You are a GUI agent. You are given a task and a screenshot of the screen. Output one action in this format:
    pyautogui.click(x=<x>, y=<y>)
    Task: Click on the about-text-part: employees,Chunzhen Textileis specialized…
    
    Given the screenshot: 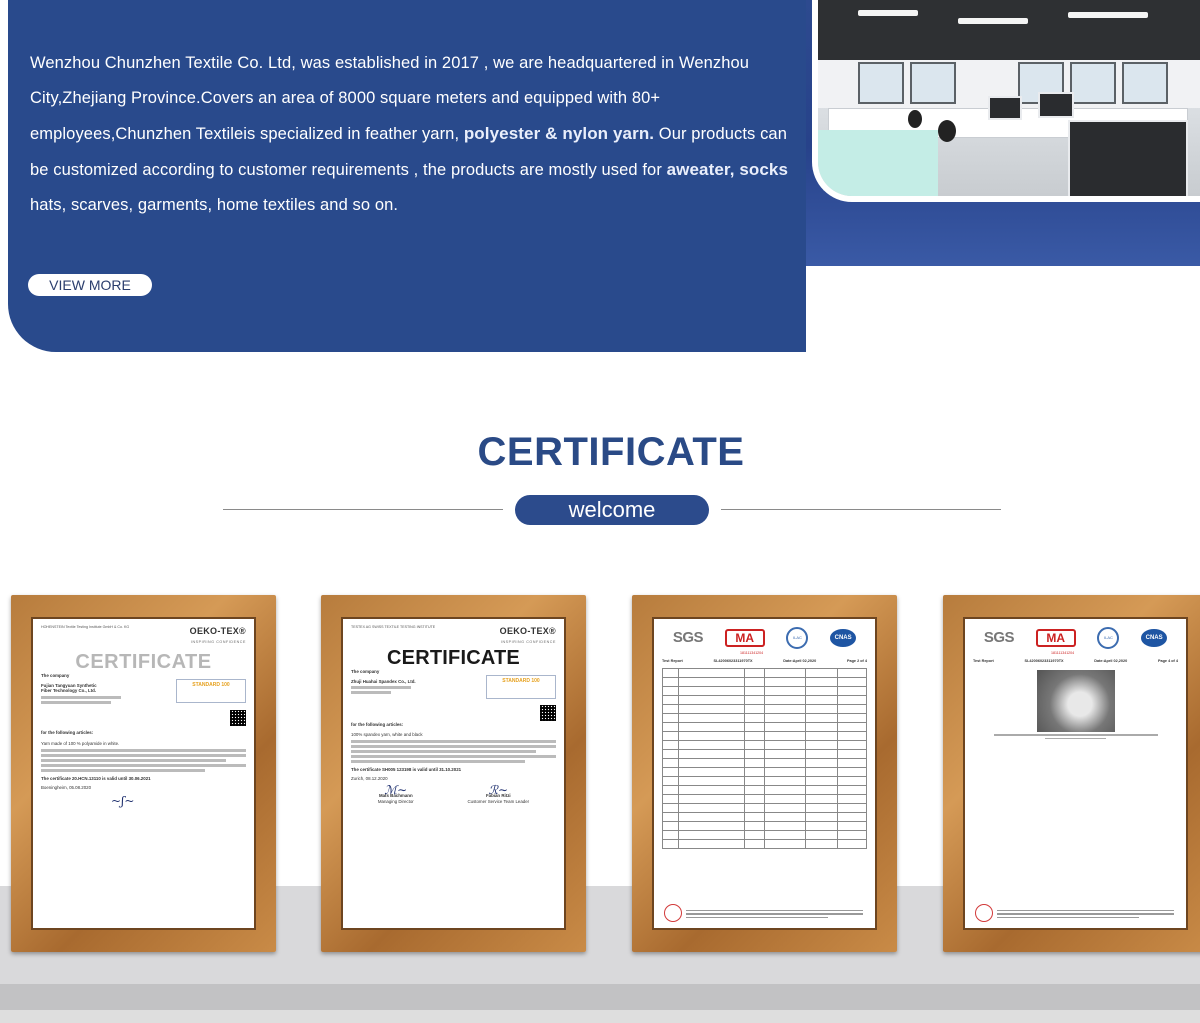 What is the action you would take?
    pyautogui.click(x=247, y=134)
    